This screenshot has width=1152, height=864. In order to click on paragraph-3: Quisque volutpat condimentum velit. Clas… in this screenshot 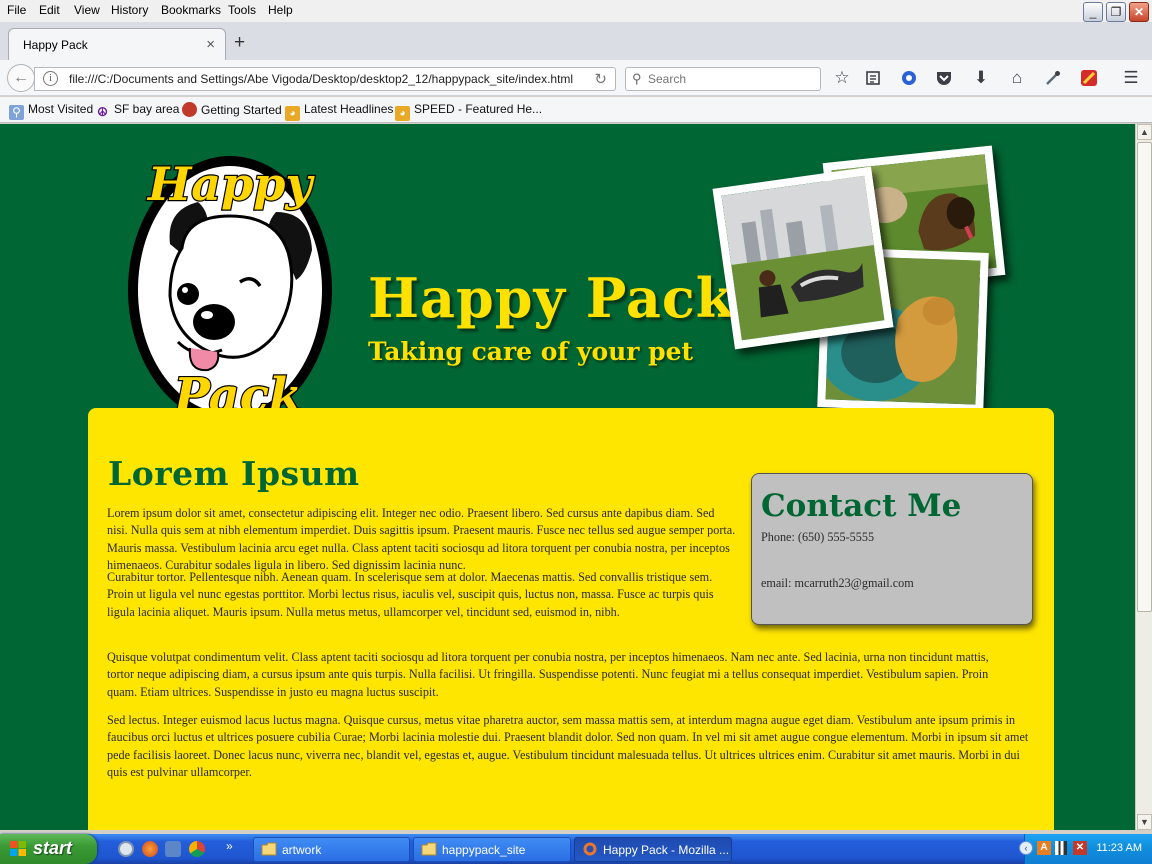, I will do `click(548, 674)`.